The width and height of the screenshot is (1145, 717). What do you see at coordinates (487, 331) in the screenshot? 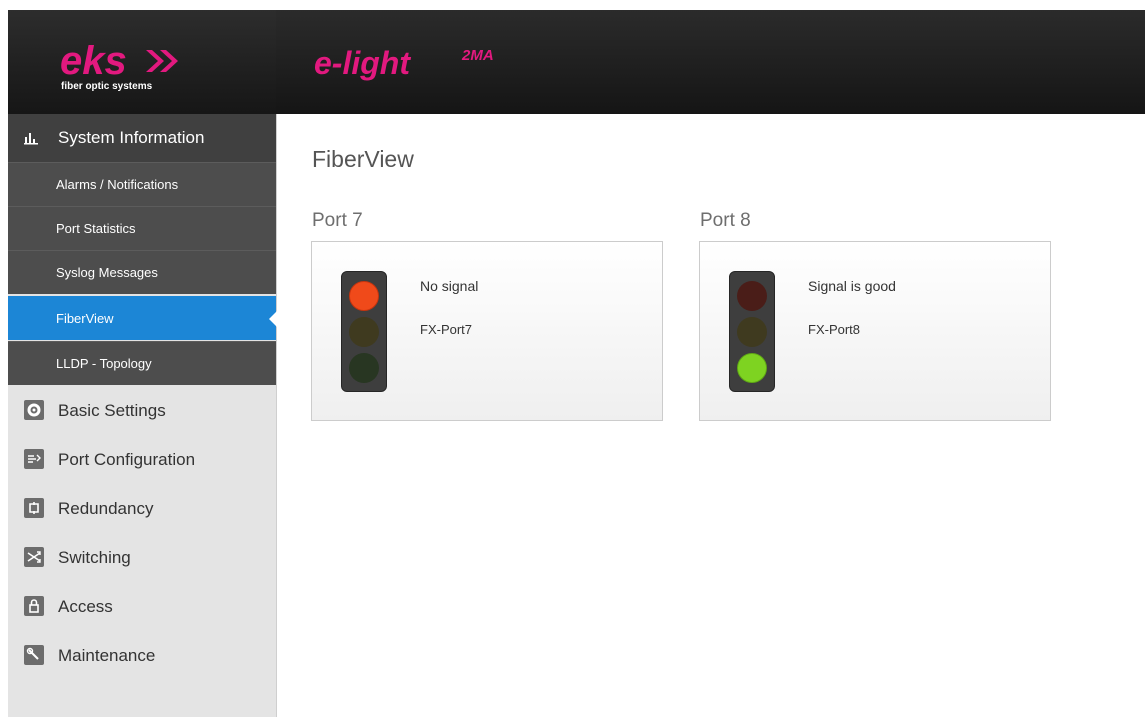
I see `port-7-card: No signal FX-Port7` at bounding box center [487, 331].